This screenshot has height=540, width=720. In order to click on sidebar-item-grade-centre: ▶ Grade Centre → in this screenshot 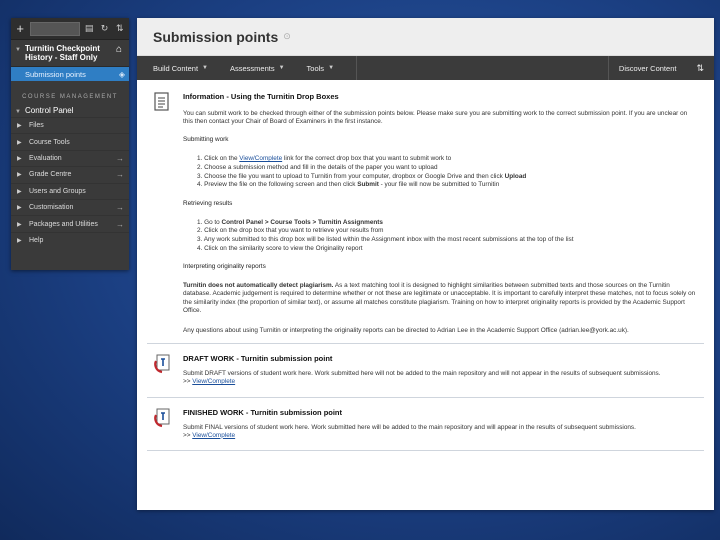, I will do `click(70, 174)`.